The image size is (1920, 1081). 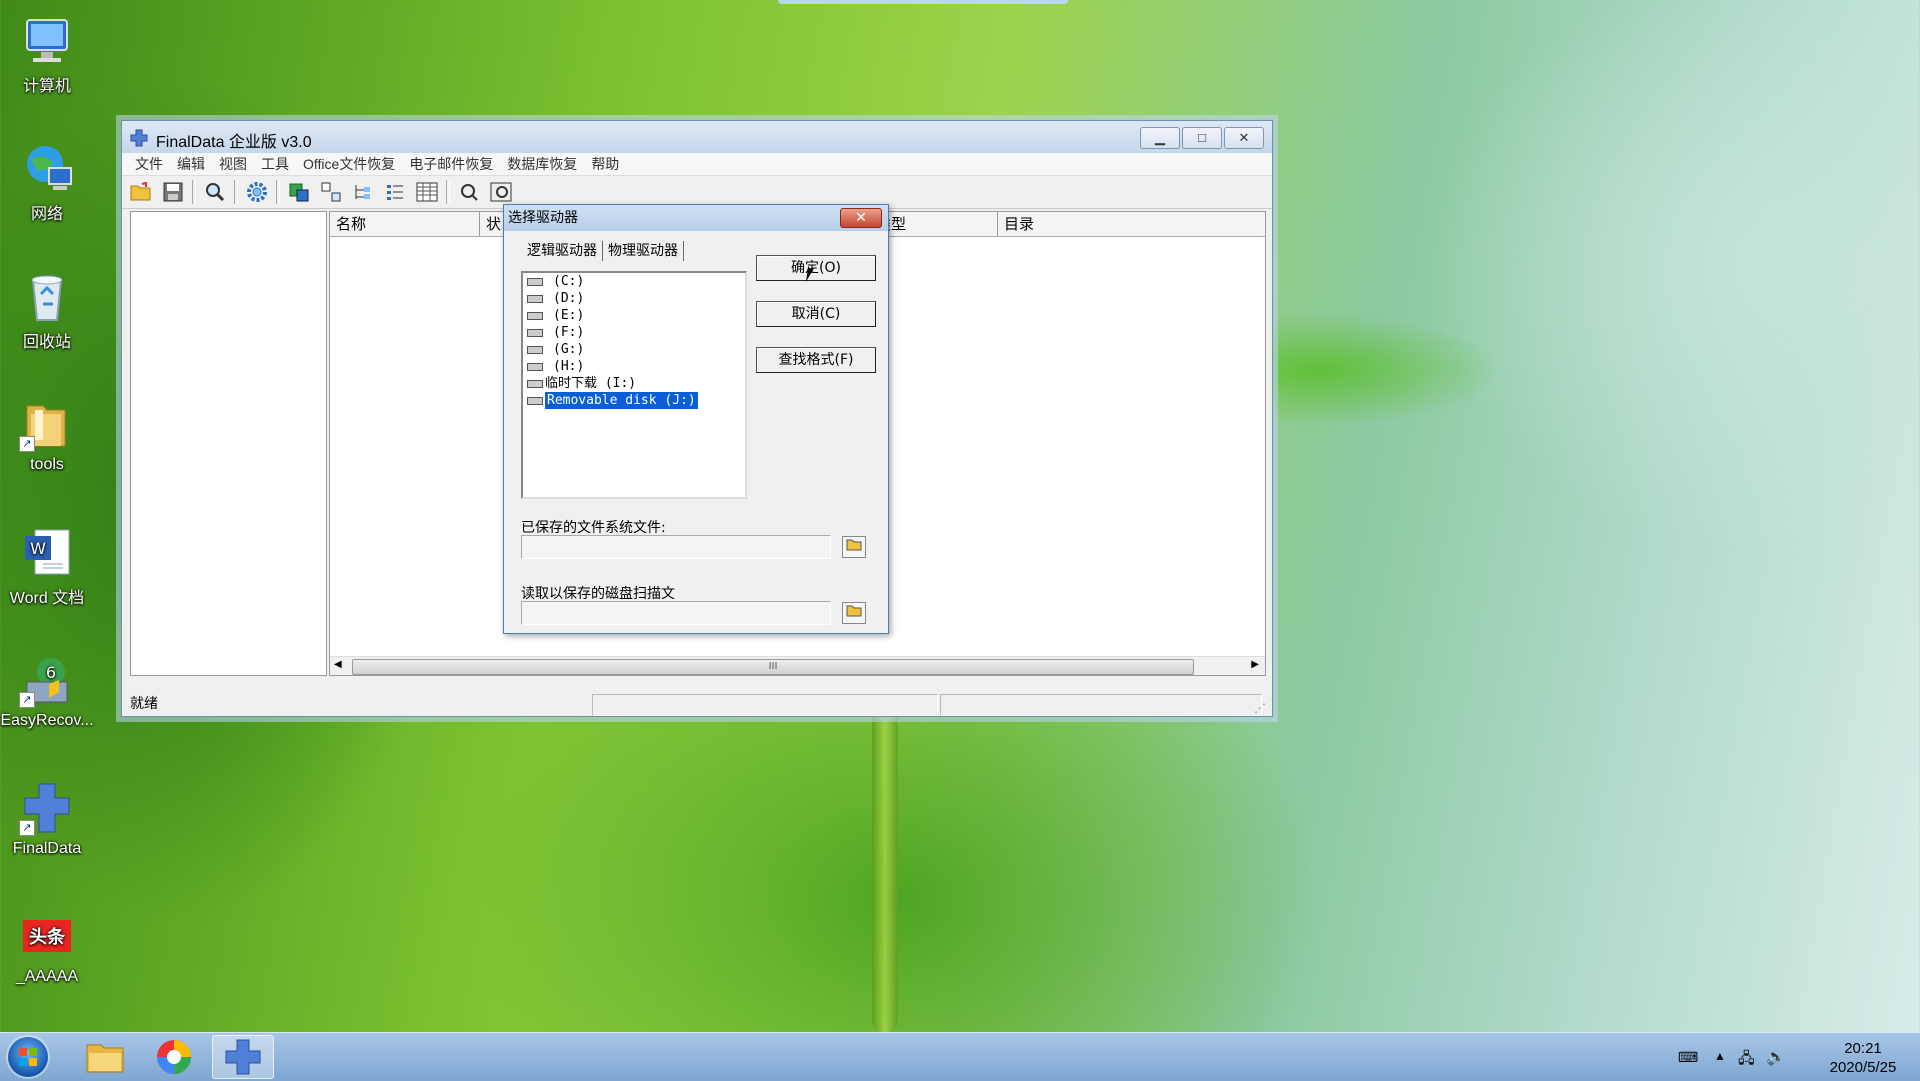 I want to click on finaldata-icon: ↗, so click(x=47, y=808).